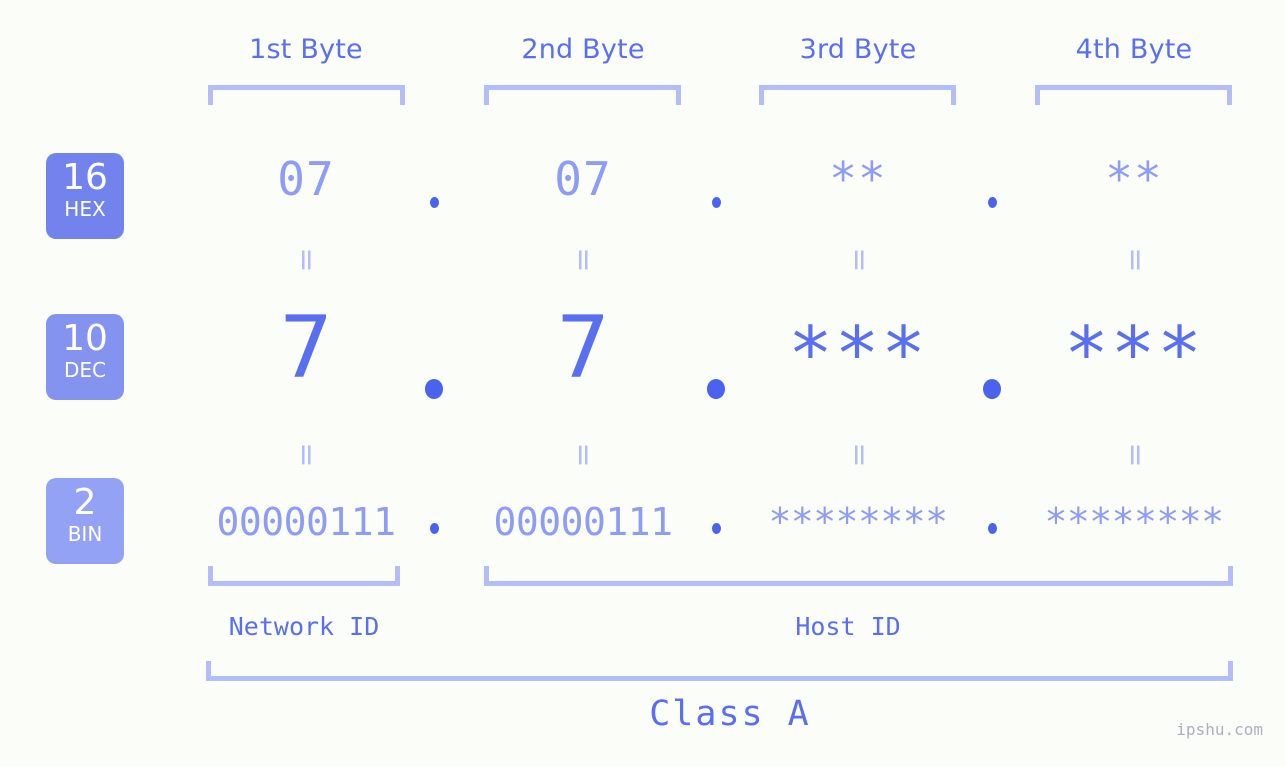 Image resolution: width=1285 pixels, height=767 pixels. Describe the element at coordinates (583, 348) in the screenshot. I see `dec-value-byte-2: 7` at that location.